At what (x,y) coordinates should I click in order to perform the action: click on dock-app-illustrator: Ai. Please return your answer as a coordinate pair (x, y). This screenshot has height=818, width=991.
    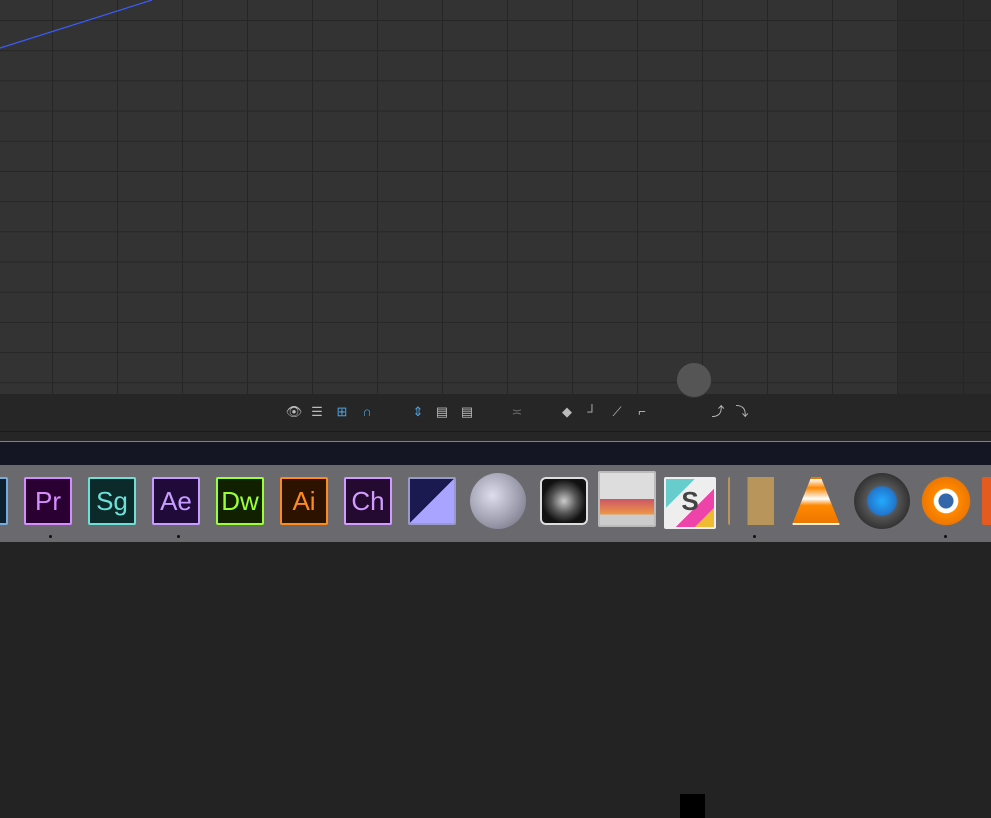
    Looking at the image, I should click on (304, 501).